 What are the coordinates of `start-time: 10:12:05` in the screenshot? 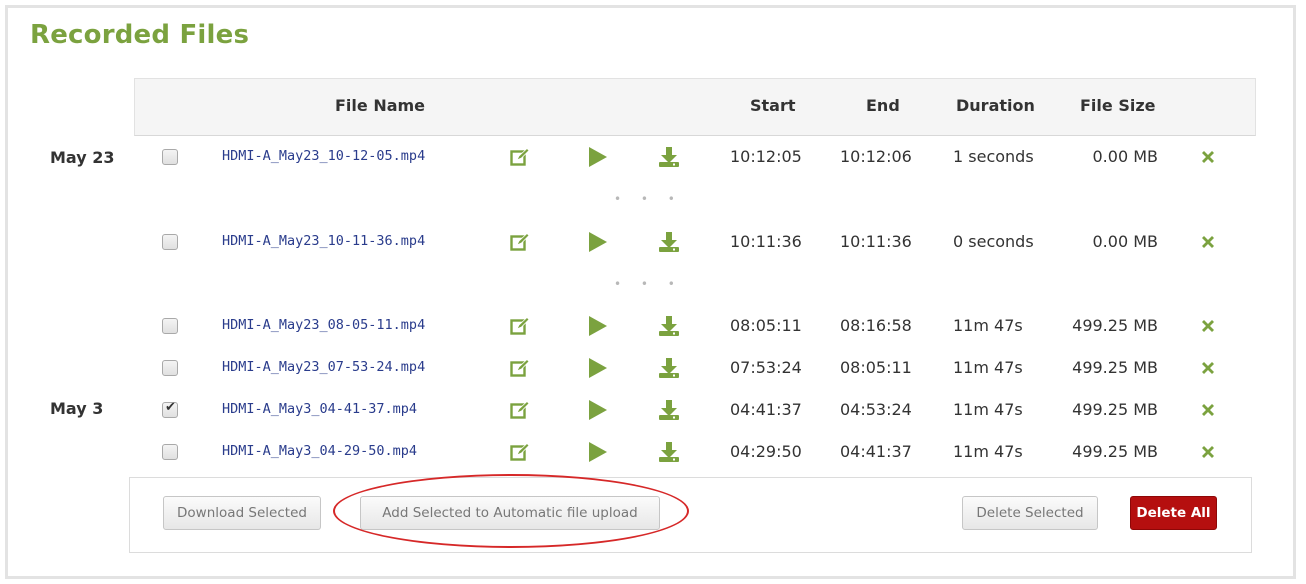 It's located at (766, 156).